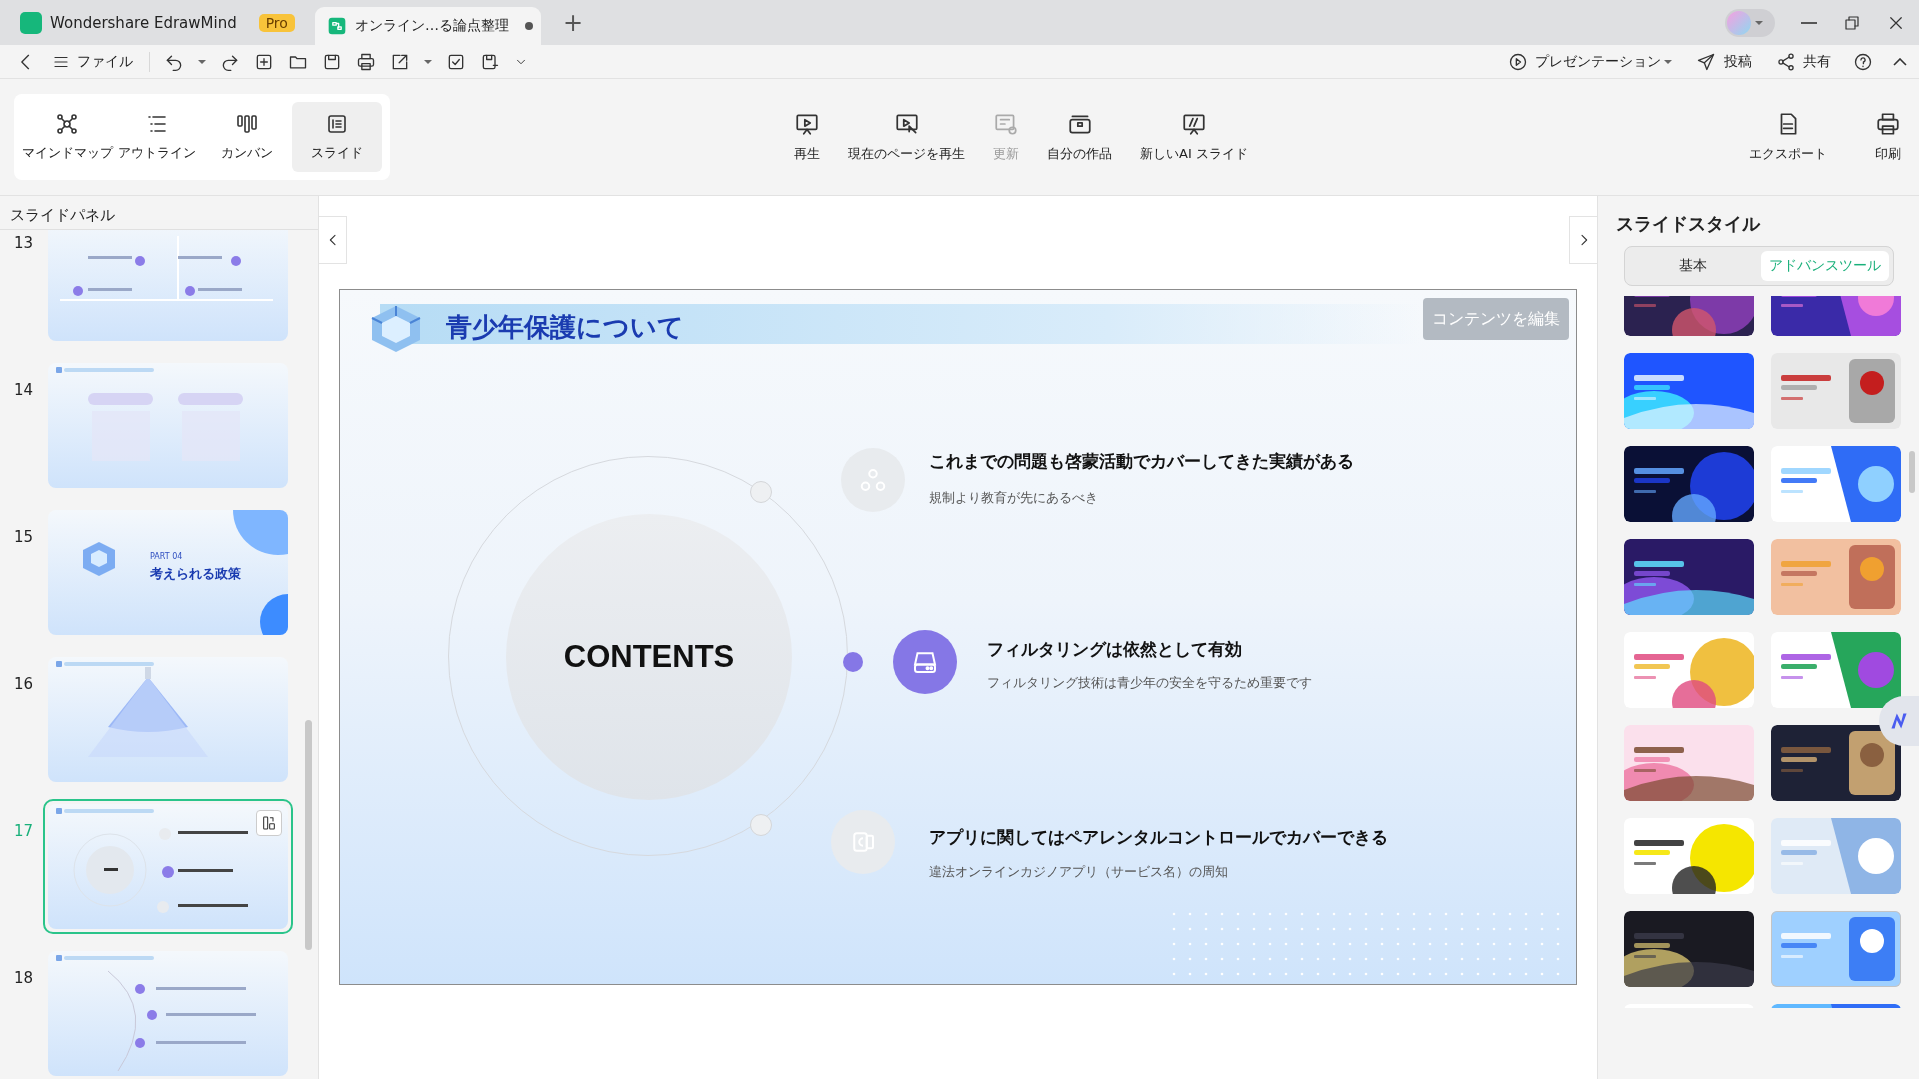  I want to click on restore-icon, so click(1852, 22).